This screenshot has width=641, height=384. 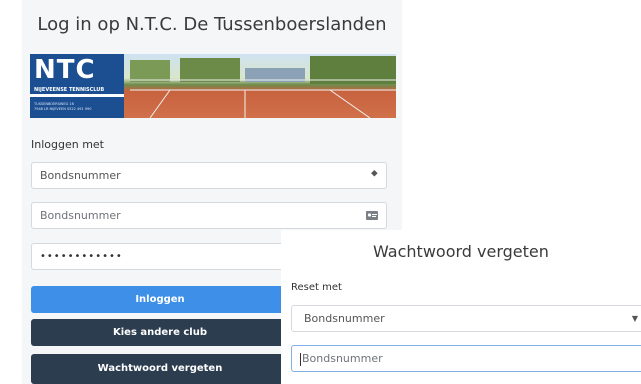 What do you see at coordinates (372, 215) in the screenshot?
I see `id-card-icon` at bounding box center [372, 215].